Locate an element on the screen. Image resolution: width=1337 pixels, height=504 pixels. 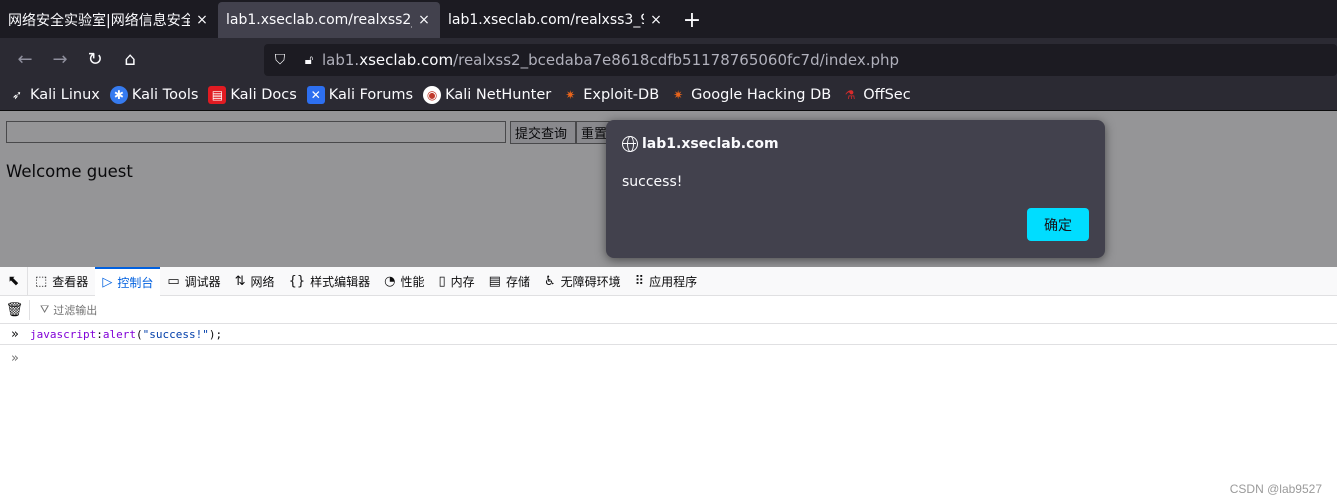
watermark: CSDN @lab9527 is located at coordinates (1275, 489).